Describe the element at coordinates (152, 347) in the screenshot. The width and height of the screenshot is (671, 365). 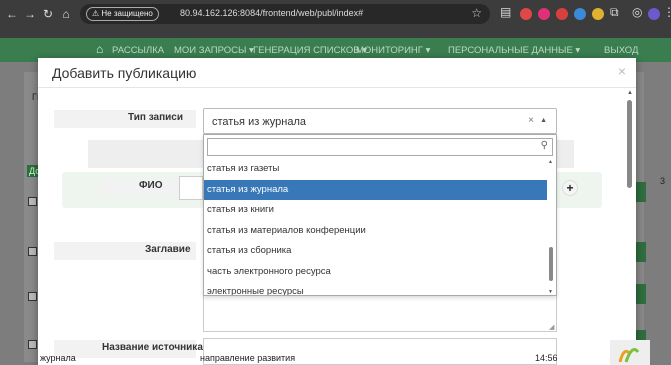
I see `source-name-label: Название источника` at that location.